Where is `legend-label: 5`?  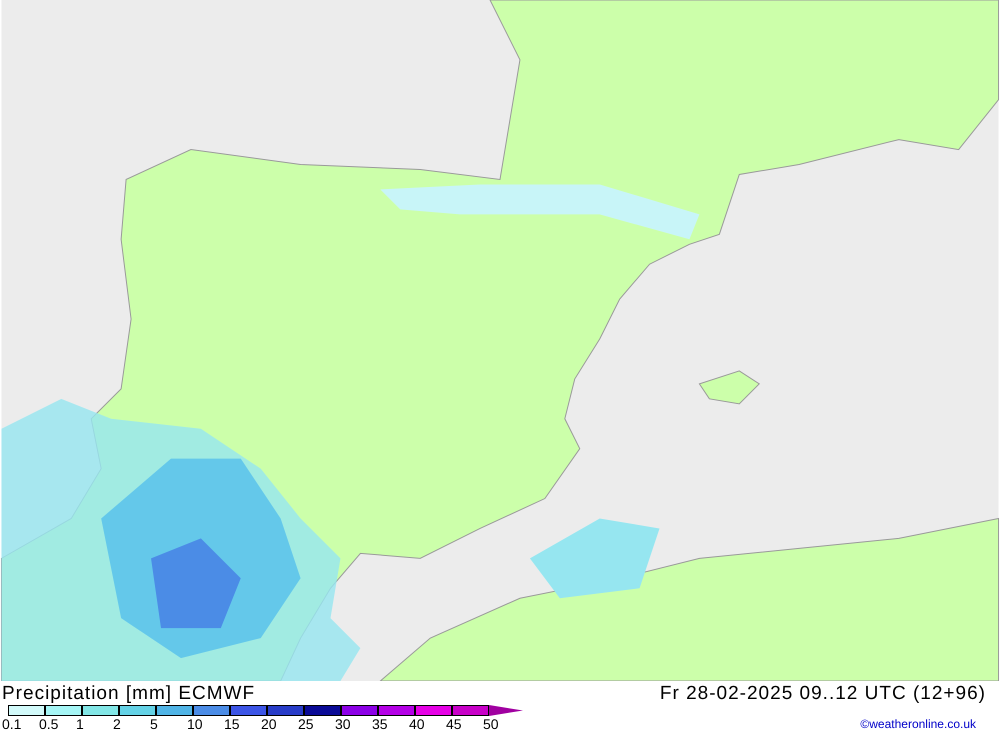
legend-label: 5 is located at coordinates (154, 724).